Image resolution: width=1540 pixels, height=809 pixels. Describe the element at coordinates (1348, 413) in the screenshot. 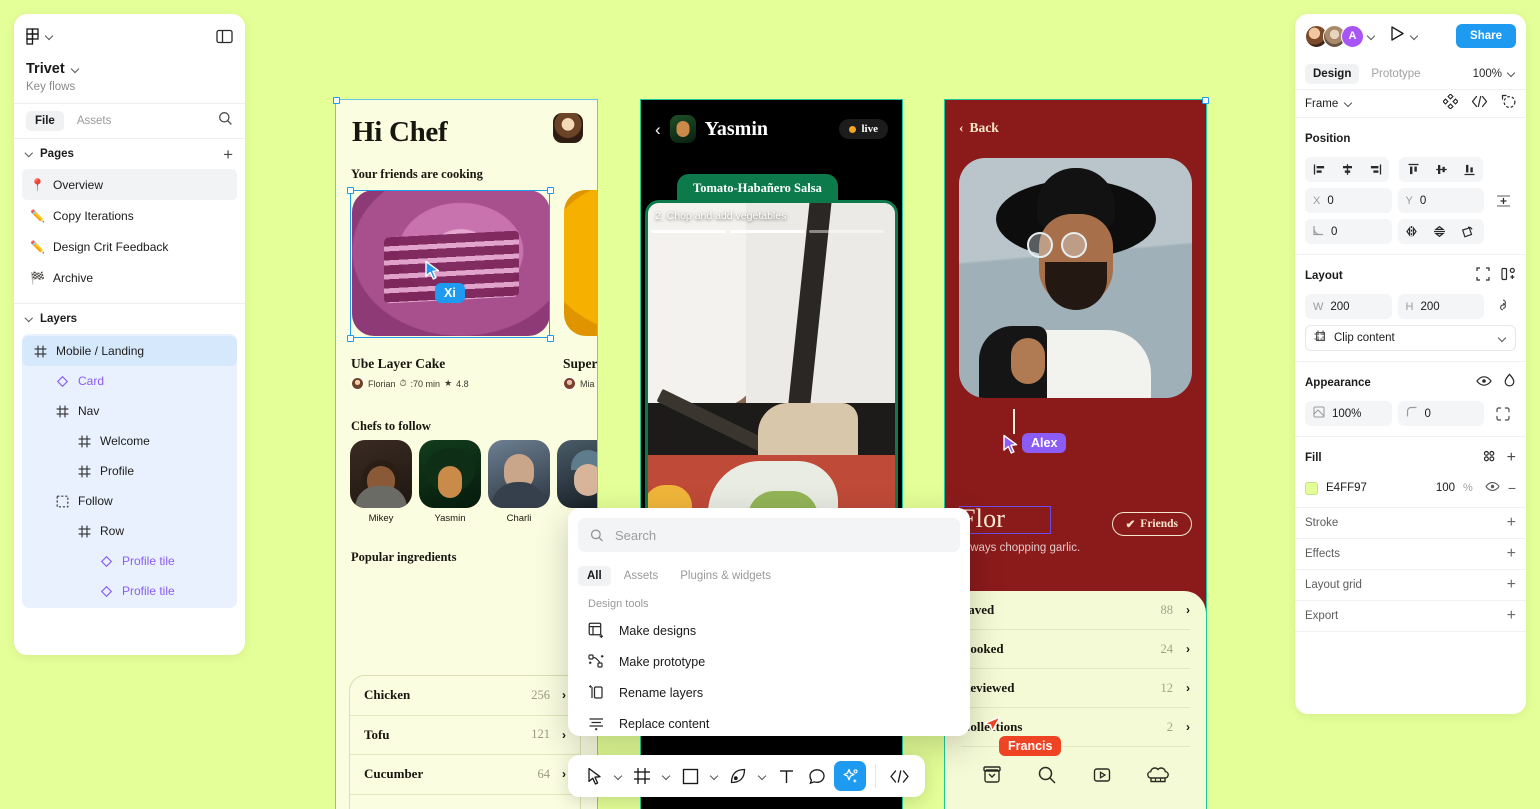

I see `opacity-field: 100%` at that location.